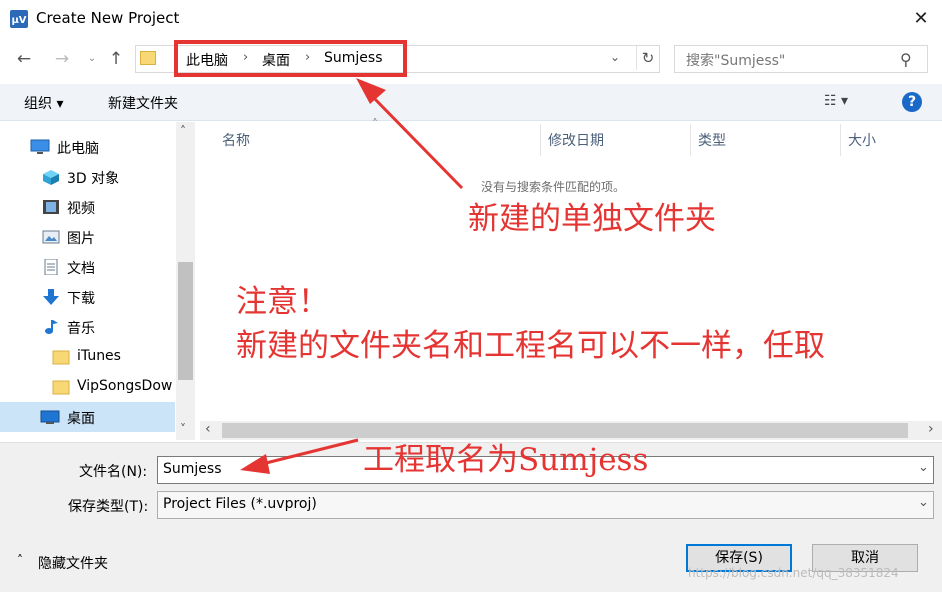 Image resolution: width=942 pixels, height=592 pixels. What do you see at coordinates (530, 346) in the screenshot?
I see `annotation-note-naming: 新建的文件夹名和工程名可以不一样，任取` at bounding box center [530, 346].